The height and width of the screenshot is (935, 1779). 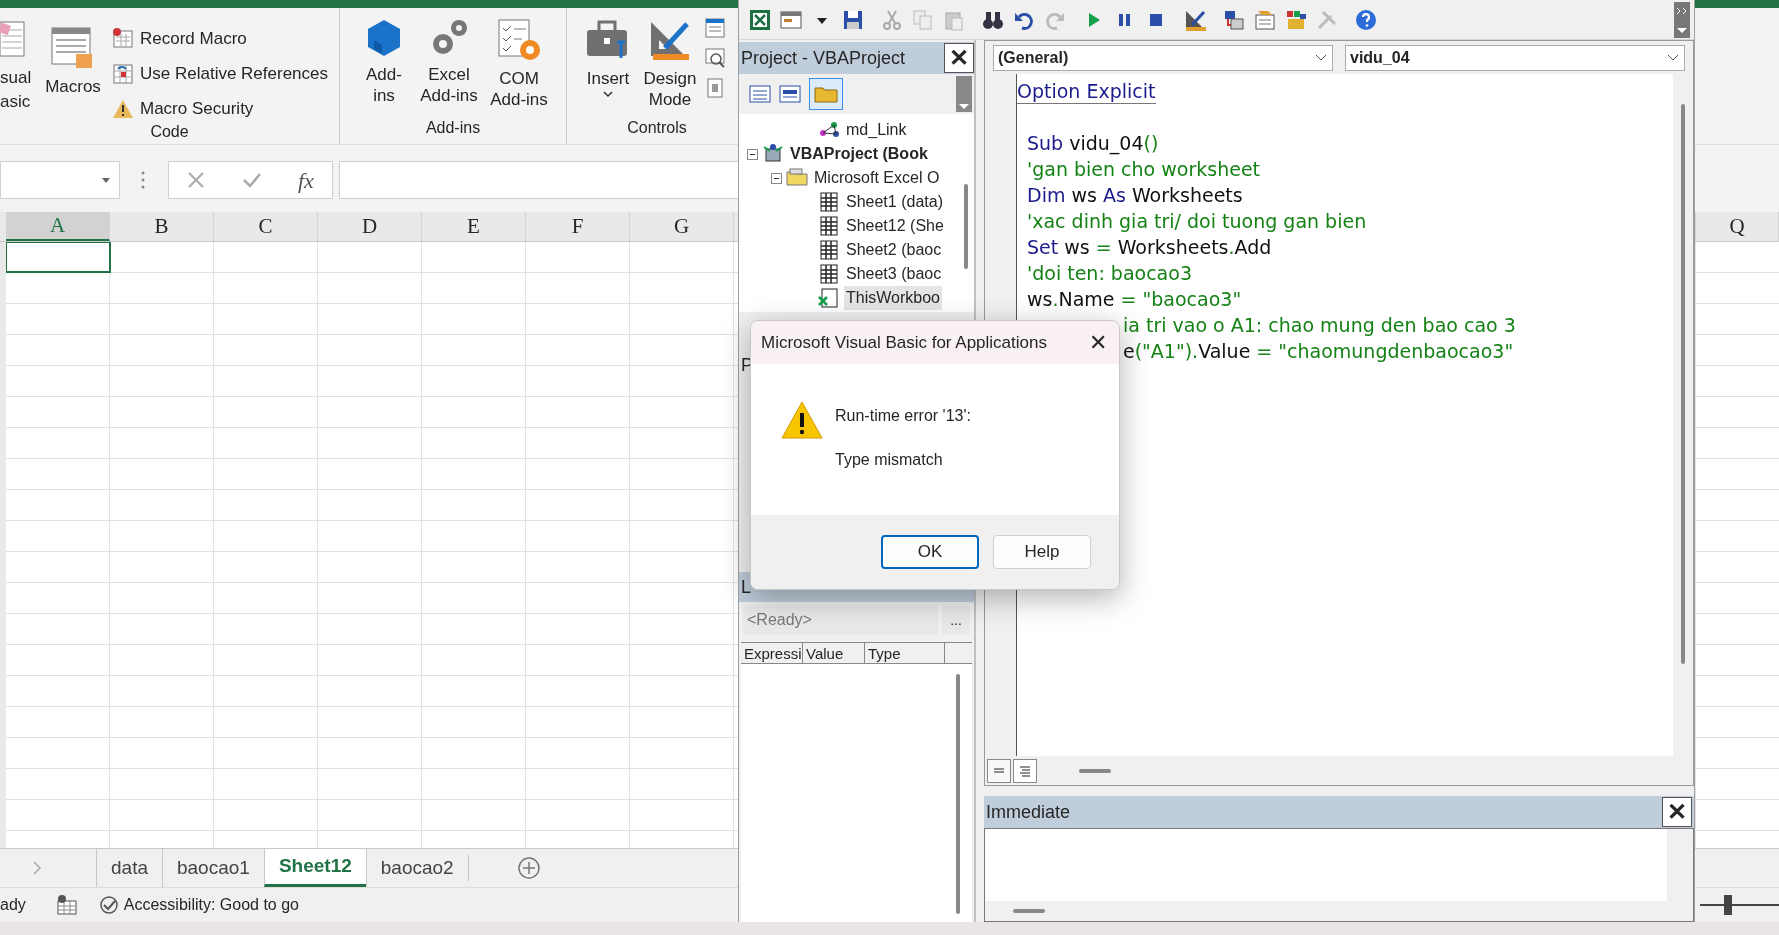 What do you see at coordinates (1134, 299) in the screenshot?
I see `code-line: ws.Name = "baocao3"` at bounding box center [1134, 299].